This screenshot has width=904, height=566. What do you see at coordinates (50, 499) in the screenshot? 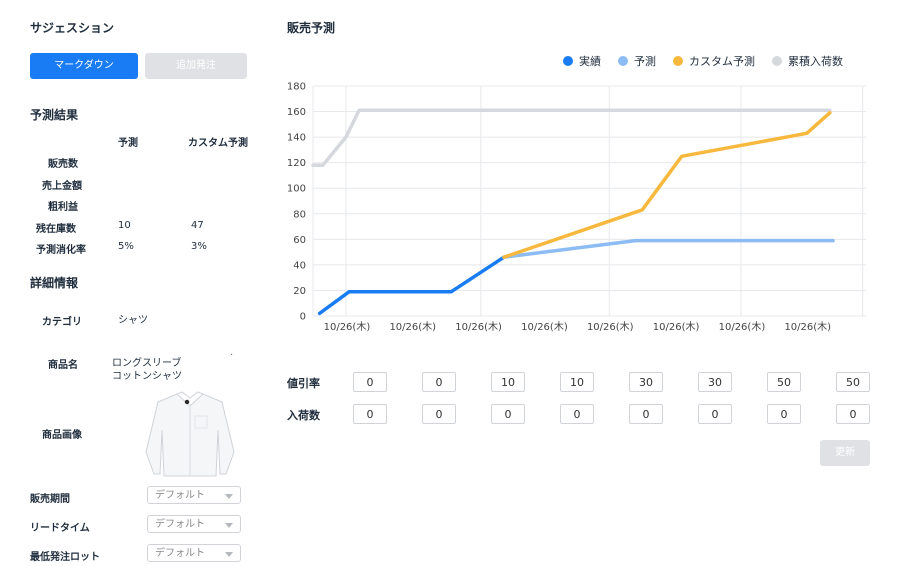
I see `sales-period-label: 販売期間` at bounding box center [50, 499].